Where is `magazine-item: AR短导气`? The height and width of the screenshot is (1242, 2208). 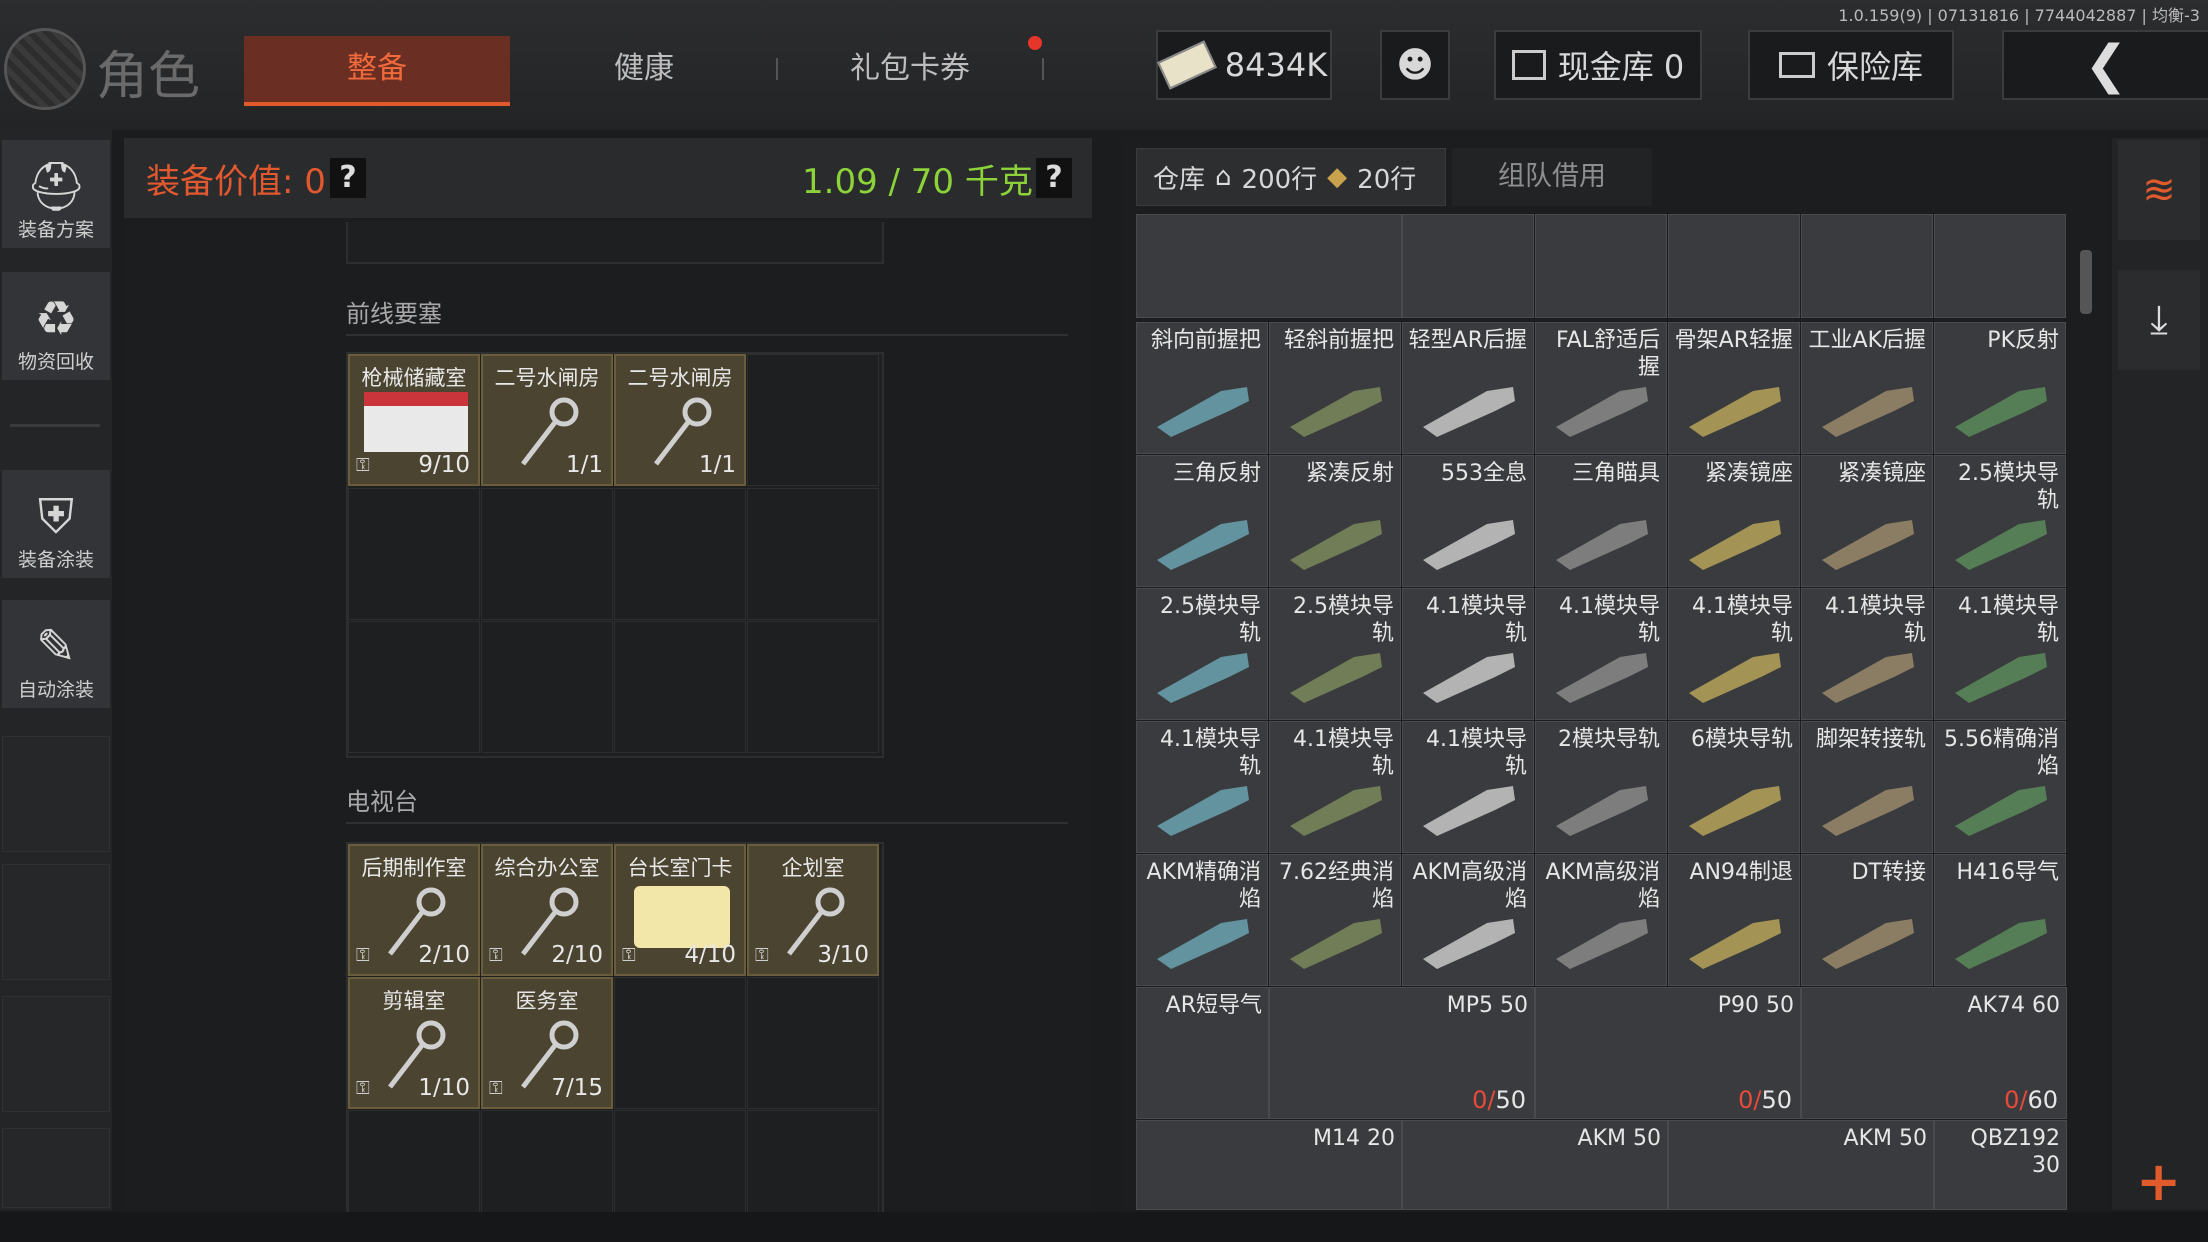
magazine-item: AR短导气 is located at coordinates (1202, 1053).